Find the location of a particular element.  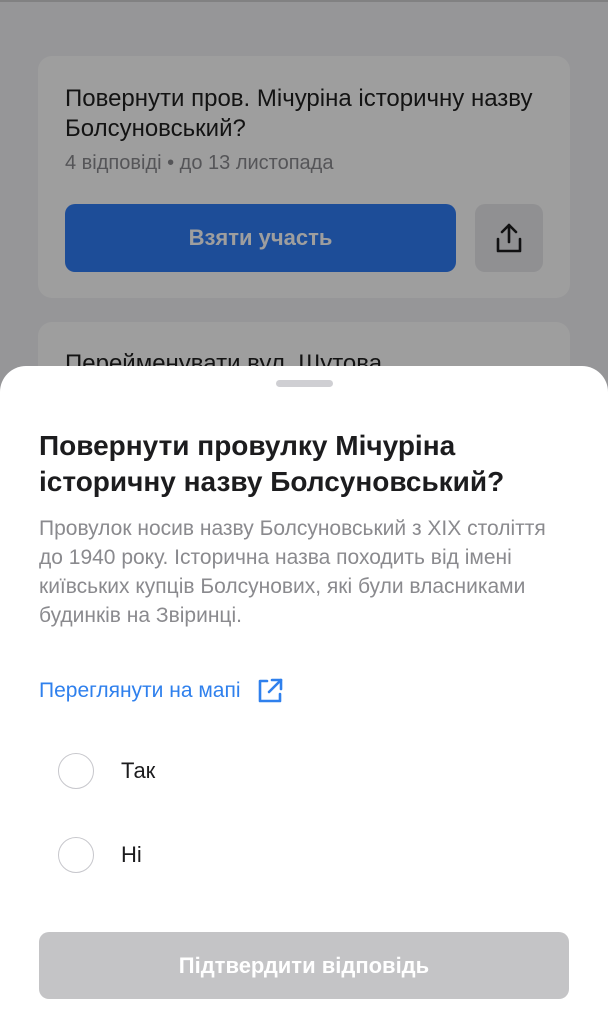

confirm-answer-button: Підтвердити відповідь is located at coordinates (304, 965).